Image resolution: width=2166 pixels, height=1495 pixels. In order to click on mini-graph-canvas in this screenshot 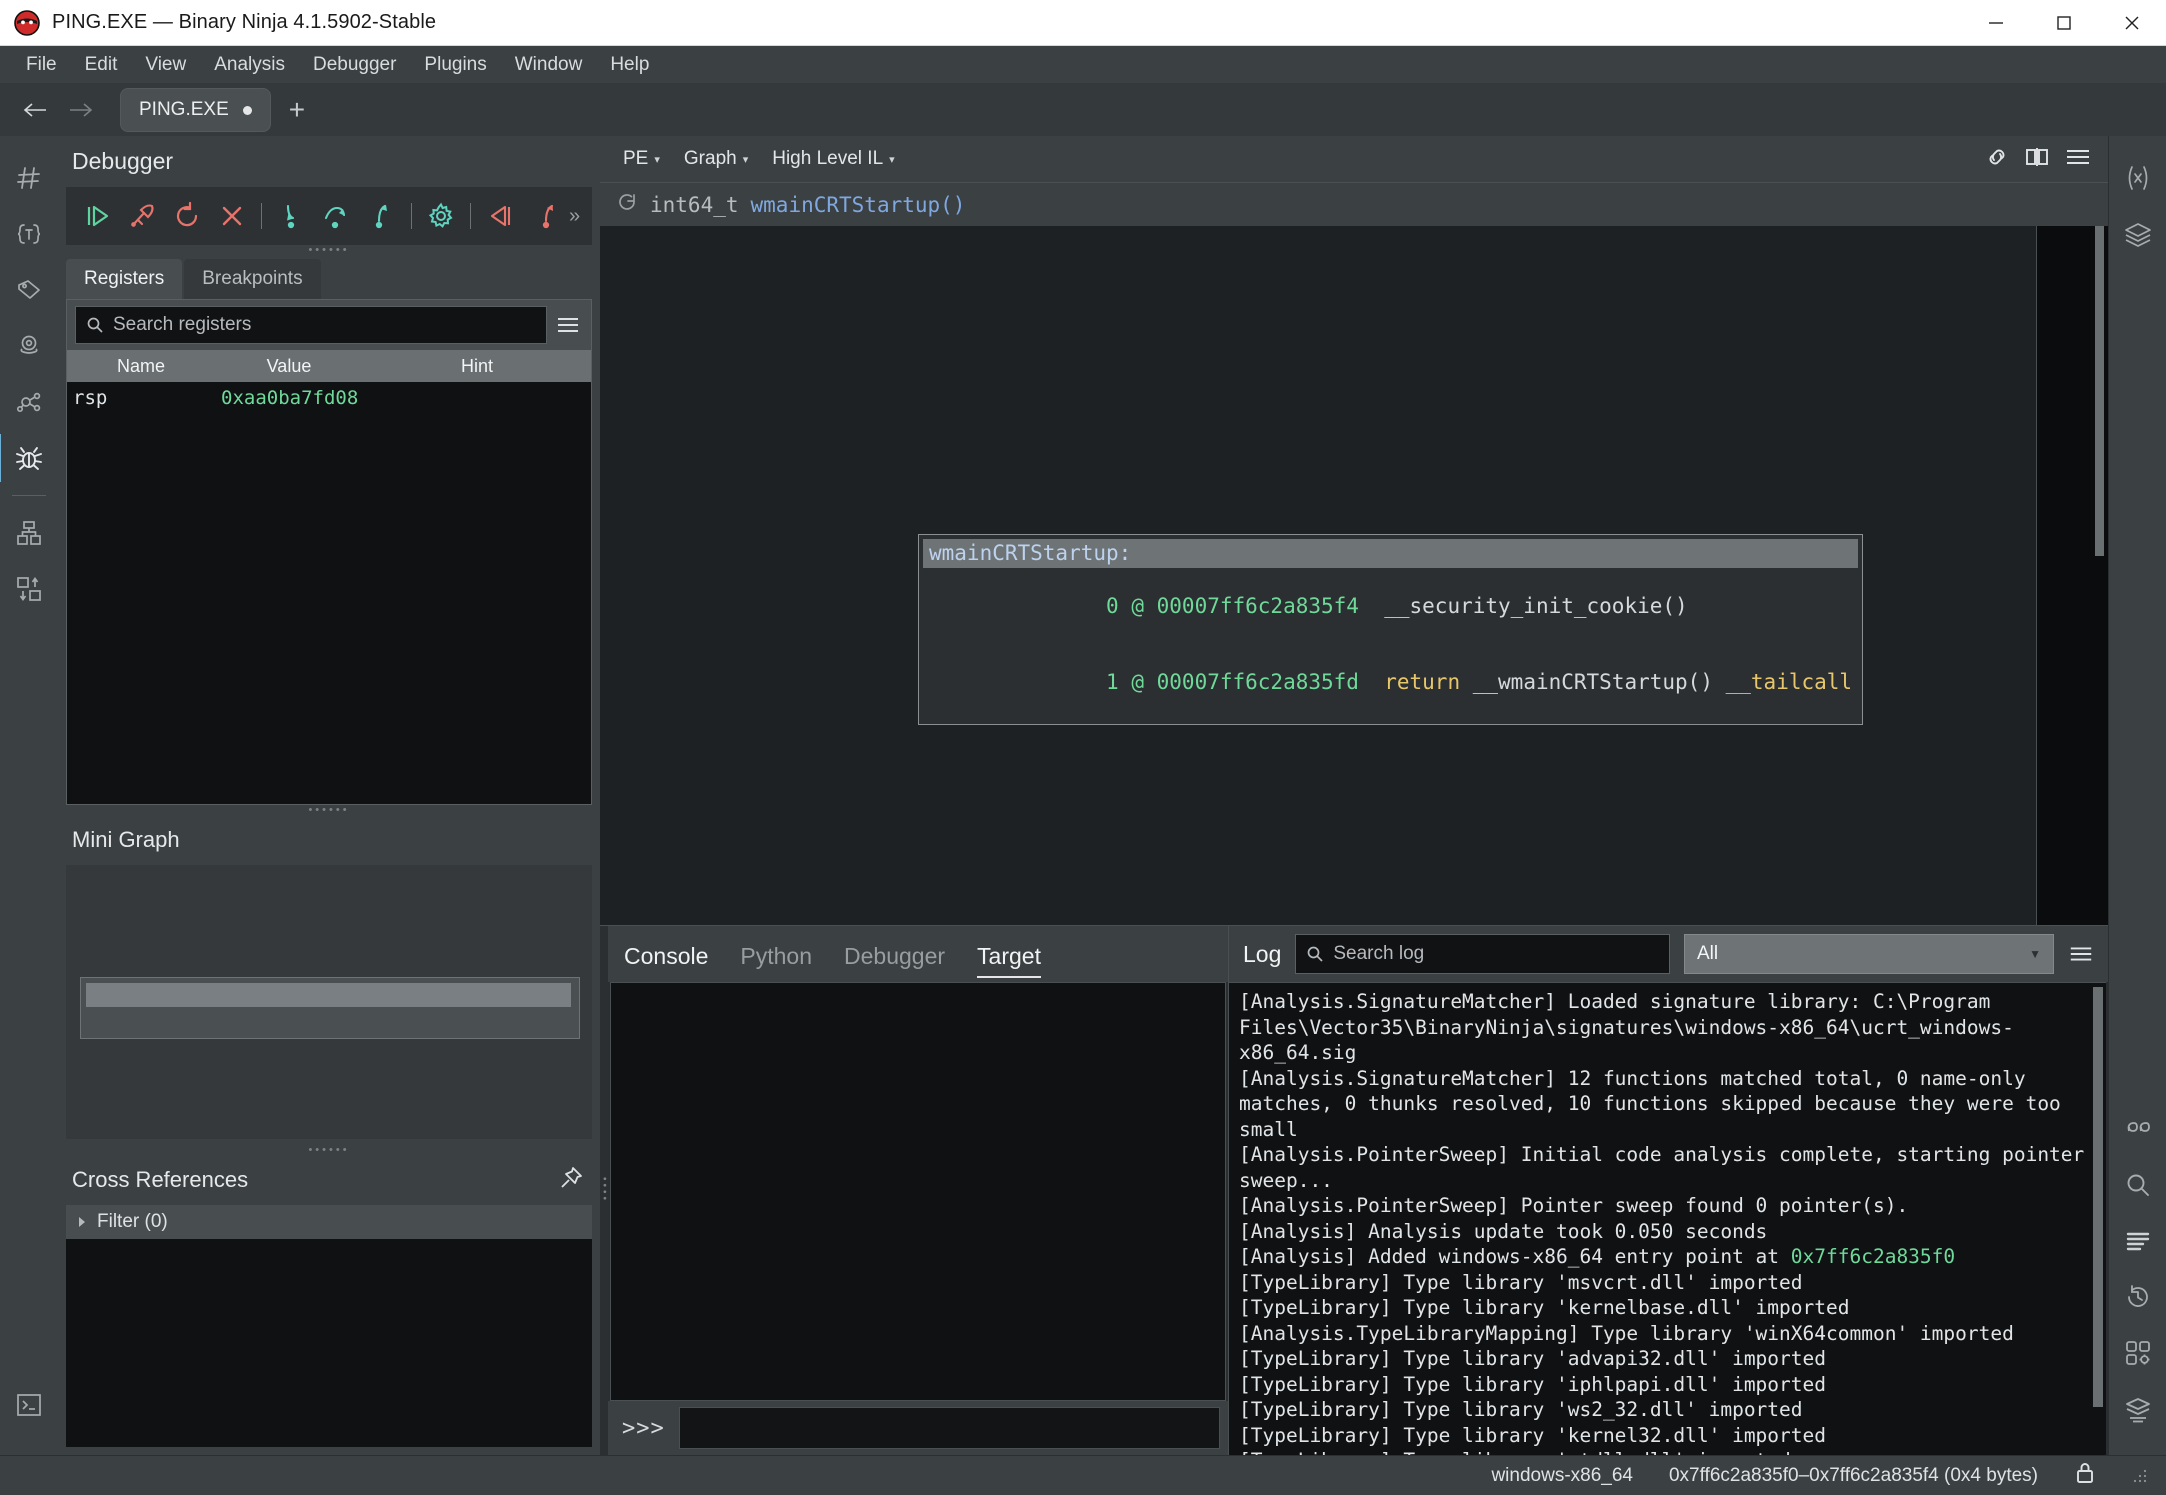, I will do `click(329, 1002)`.